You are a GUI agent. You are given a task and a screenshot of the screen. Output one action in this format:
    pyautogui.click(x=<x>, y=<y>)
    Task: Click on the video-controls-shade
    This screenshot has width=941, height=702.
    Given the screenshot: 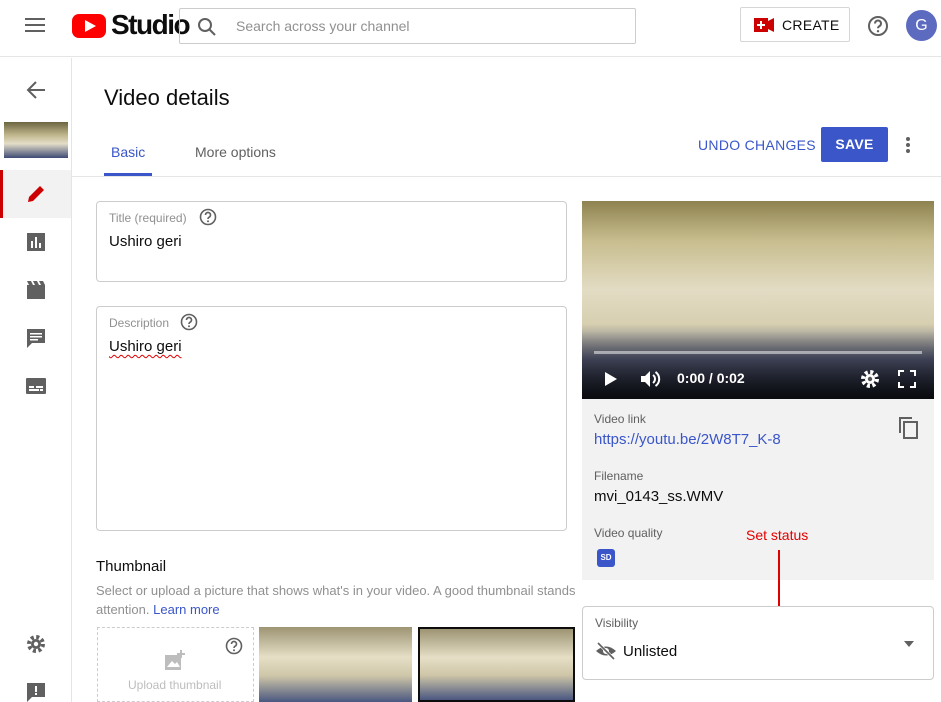 What is the action you would take?
    pyautogui.click(x=758, y=365)
    